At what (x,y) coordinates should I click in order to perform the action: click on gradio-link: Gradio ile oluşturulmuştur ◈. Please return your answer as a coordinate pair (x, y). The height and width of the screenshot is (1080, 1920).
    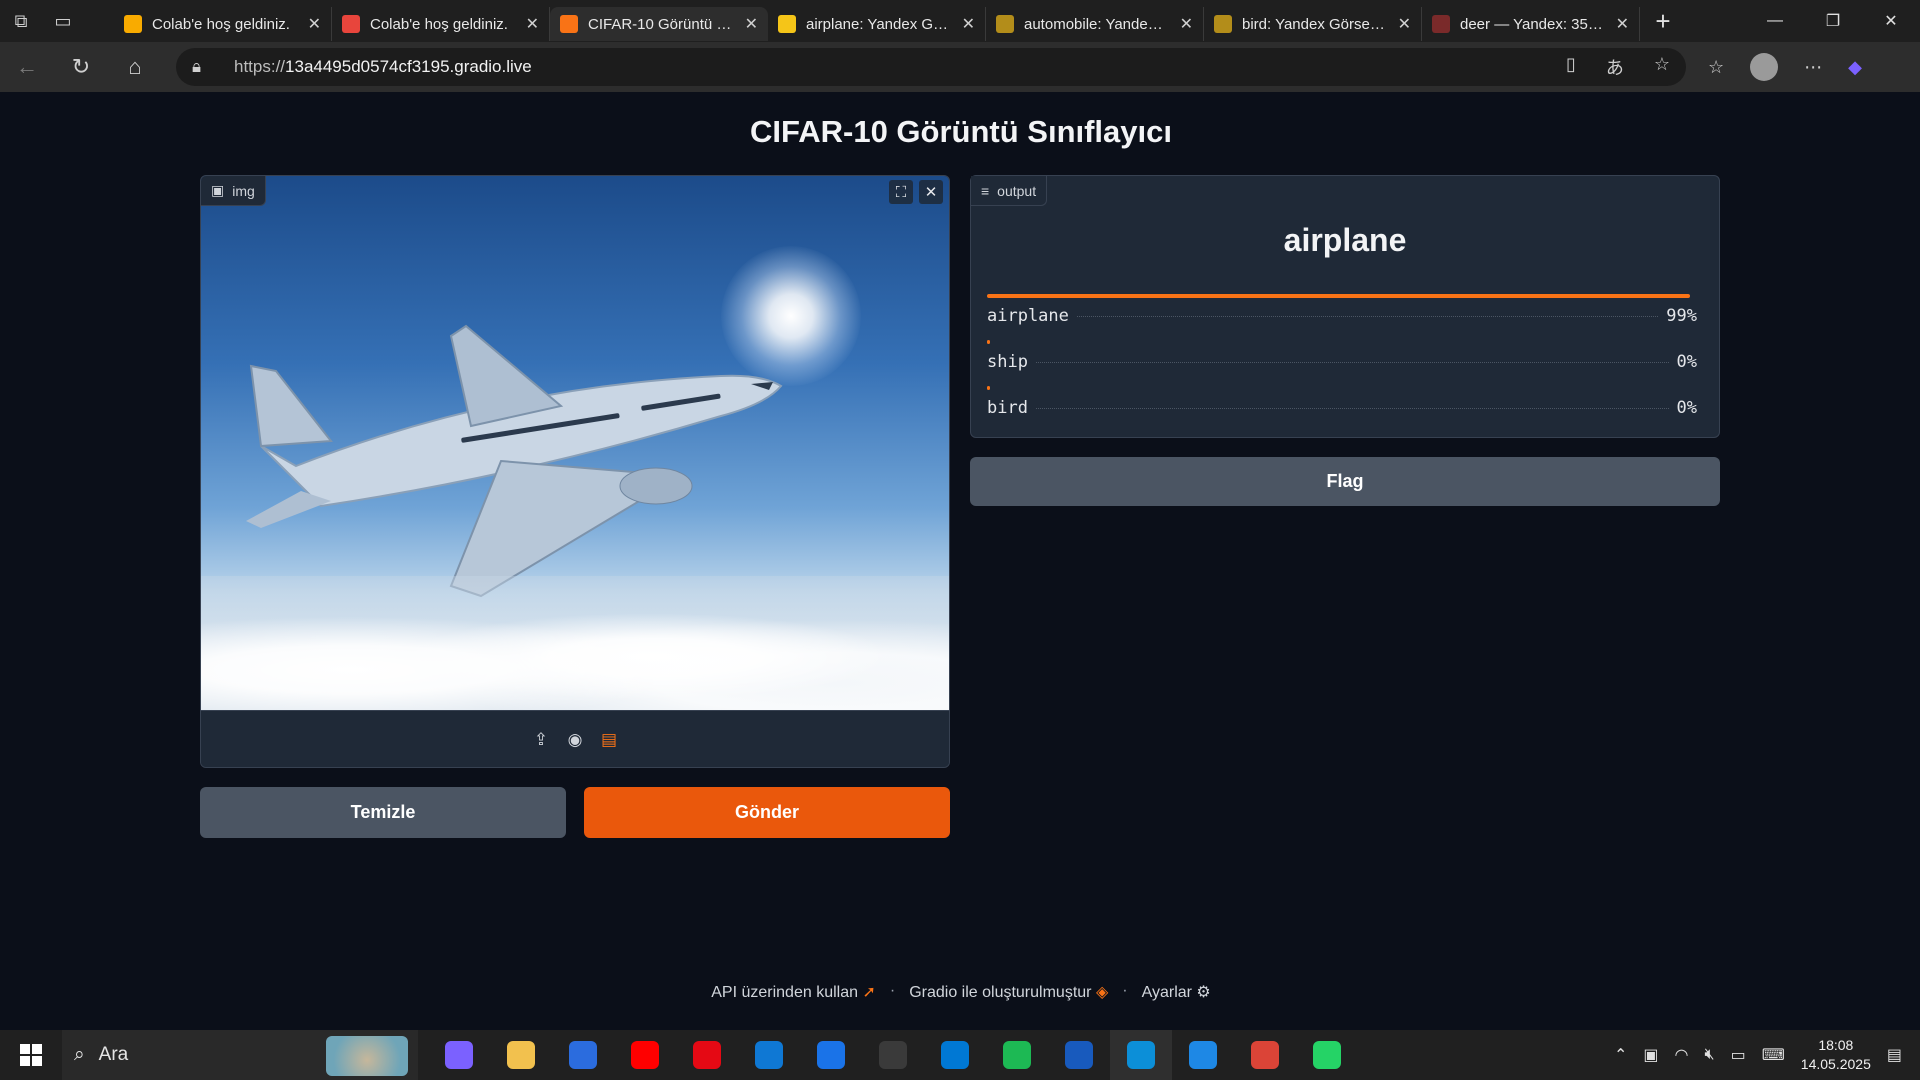
    Looking at the image, I should click on (1008, 992).